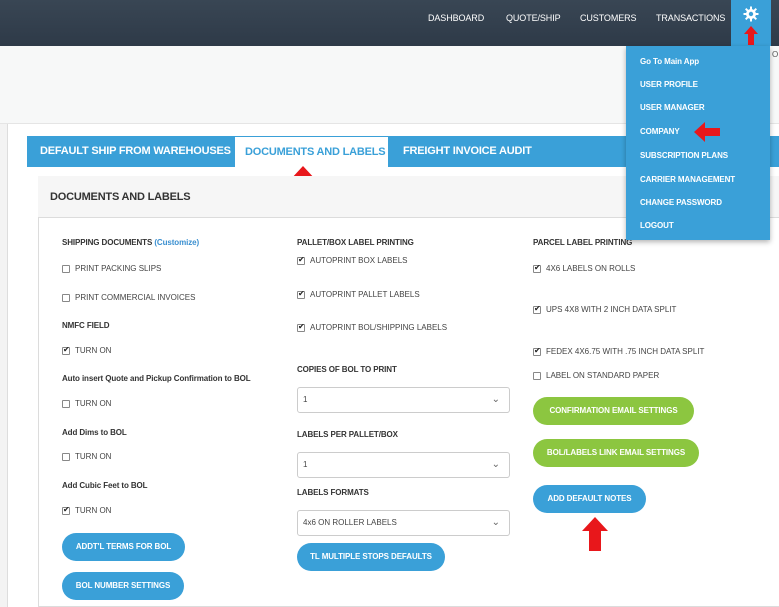 The height and width of the screenshot is (607, 779). Describe the element at coordinates (118, 268) in the screenshot. I see `option-label: PRINT PACKING SLIPS` at that location.